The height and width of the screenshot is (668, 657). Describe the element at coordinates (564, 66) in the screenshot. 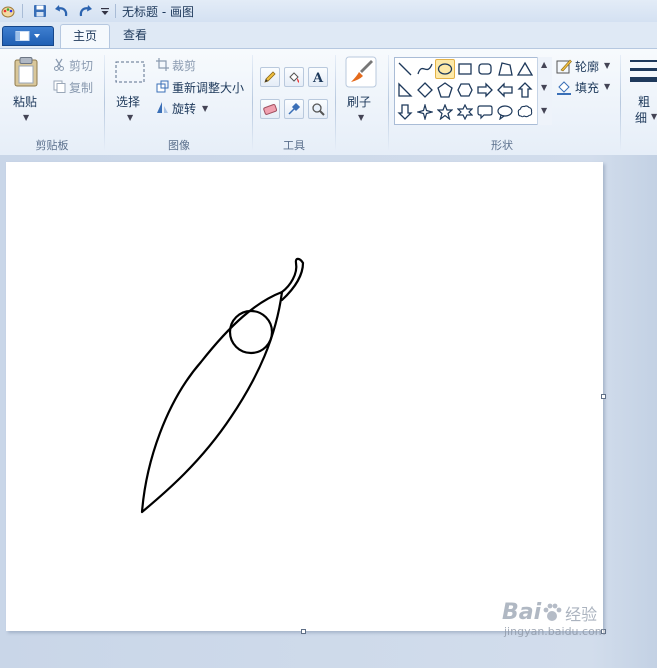

I see `outline-icon` at that location.